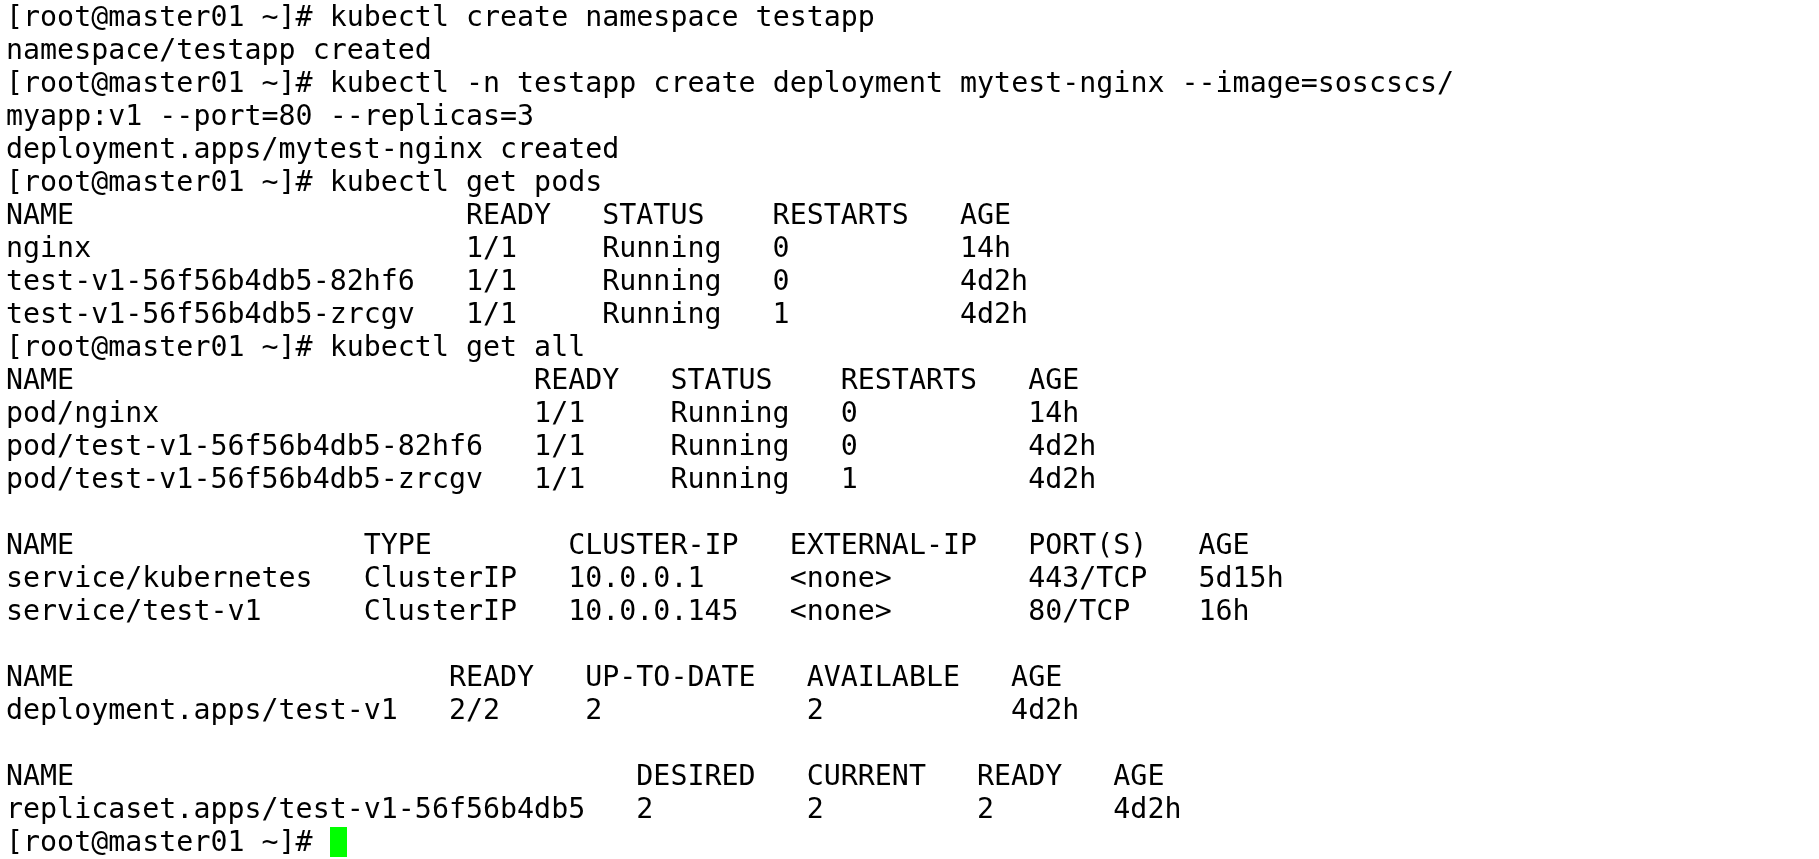 The width and height of the screenshot is (1819, 859). What do you see at coordinates (1079, 610) in the screenshot?
I see `table-cell: 80/TCP` at bounding box center [1079, 610].